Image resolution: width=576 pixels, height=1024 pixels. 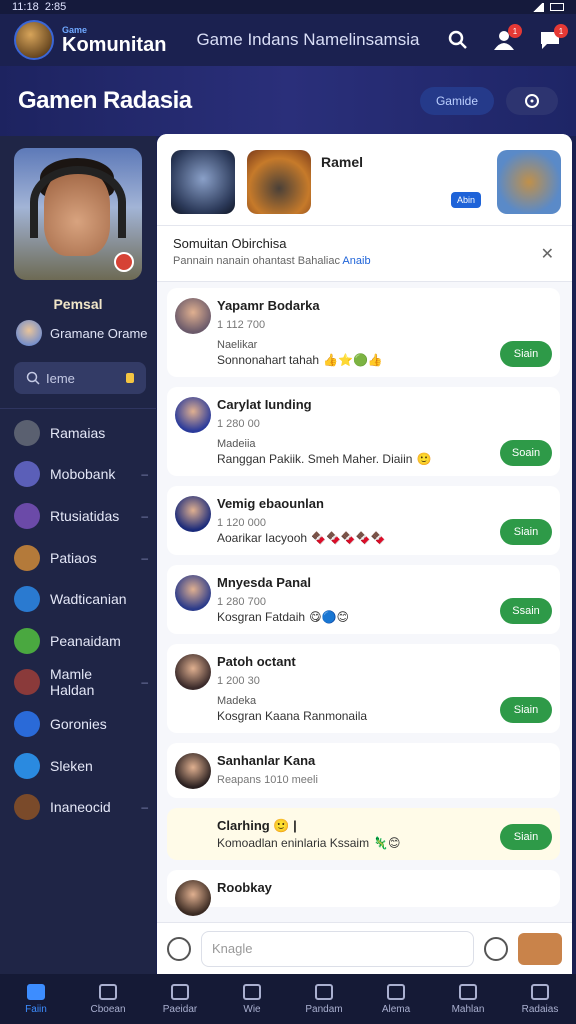 I want to click on sidebar-item: Goronies, so click(x=84, y=724).